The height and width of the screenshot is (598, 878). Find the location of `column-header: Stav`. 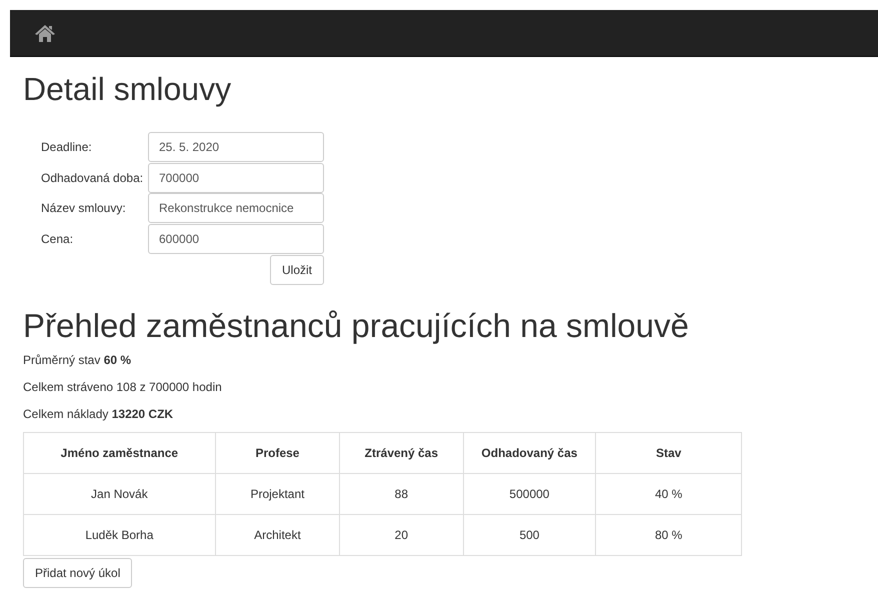

column-header: Stav is located at coordinates (669, 453).